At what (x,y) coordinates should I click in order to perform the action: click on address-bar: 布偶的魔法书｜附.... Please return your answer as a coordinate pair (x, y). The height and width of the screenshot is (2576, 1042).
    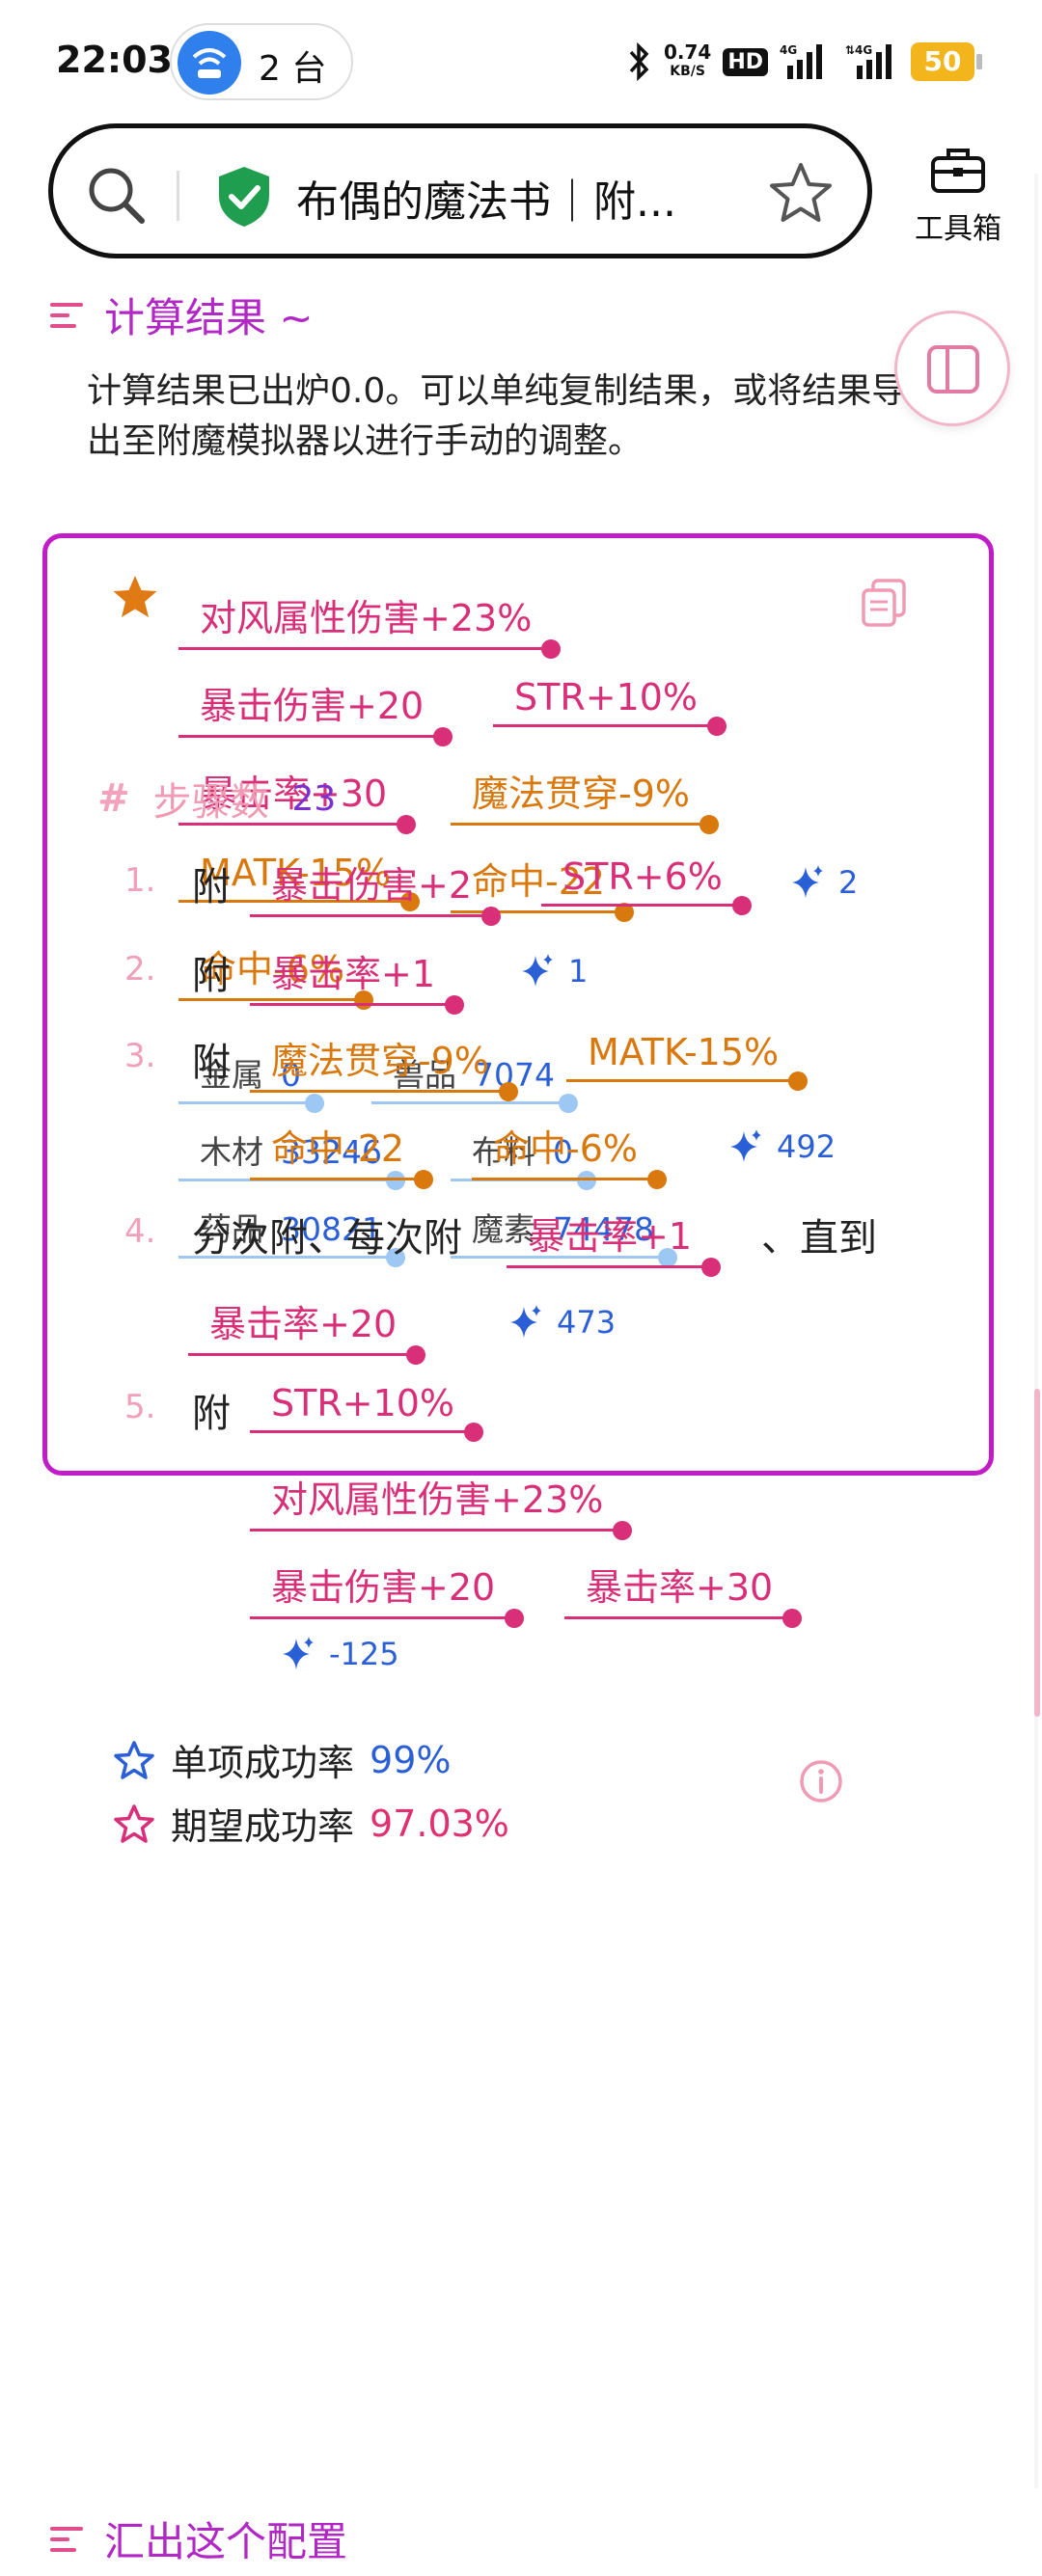
    Looking at the image, I should click on (460, 190).